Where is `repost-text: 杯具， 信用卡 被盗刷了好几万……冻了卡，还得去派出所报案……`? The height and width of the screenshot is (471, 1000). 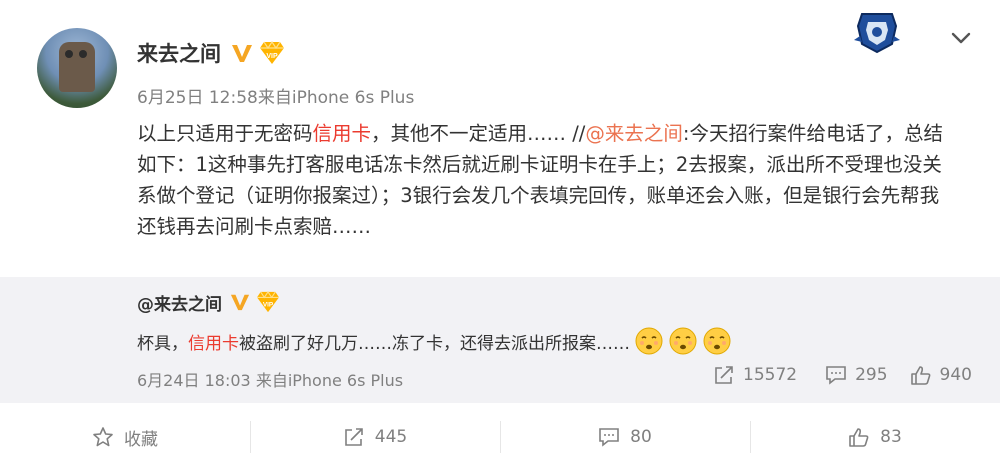
repost-text: 杯具， 信用卡 被盗刷了好几万……冻了卡，还得去派出所报案…… is located at coordinates (434, 341).